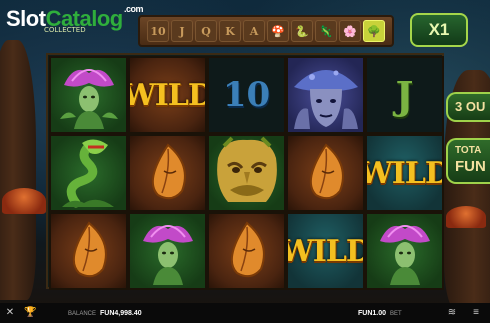 The height and width of the screenshot is (323, 490). What do you see at coordinates (302, 31) in the screenshot?
I see `strip-symbol-snake: 🐍` at bounding box center [302, 31].